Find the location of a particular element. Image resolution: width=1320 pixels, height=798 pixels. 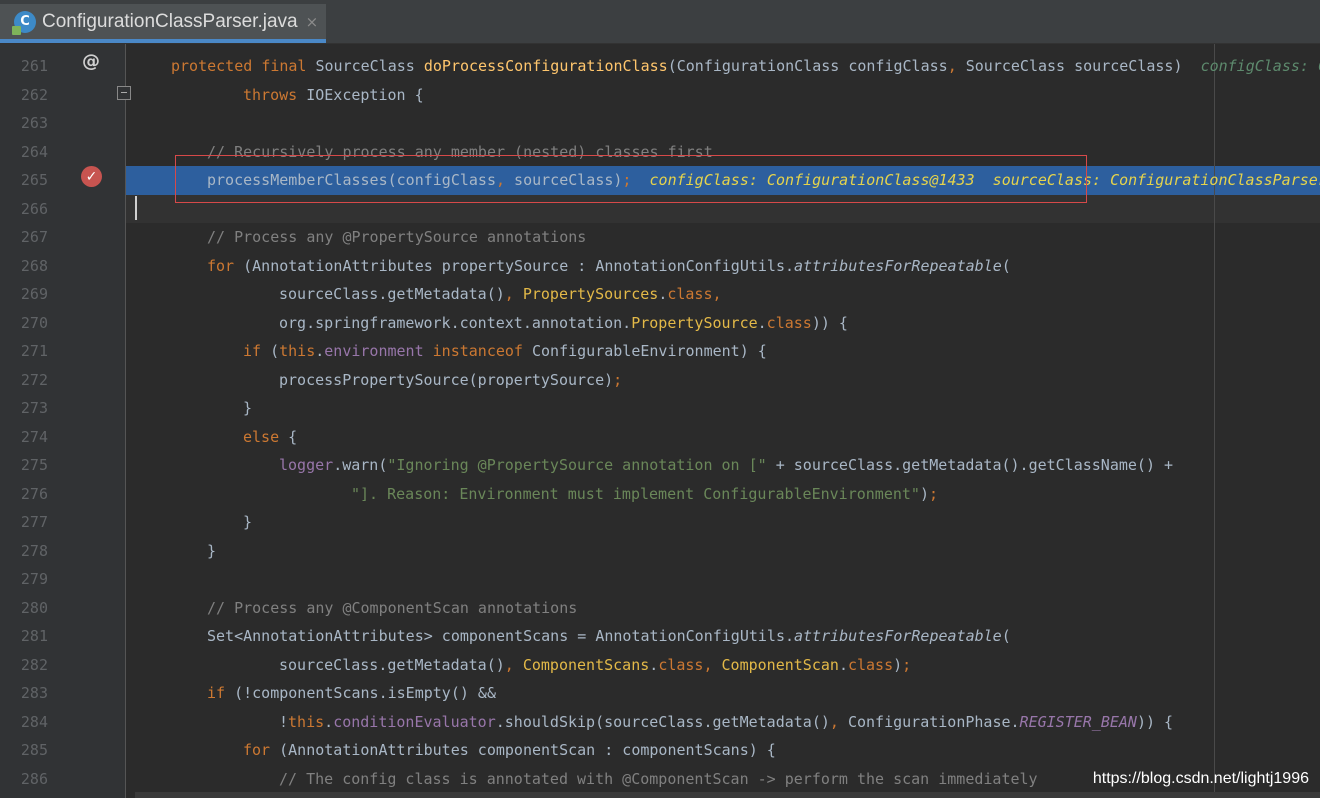

code-token: REGISTER_BEAN is located at coordinates (1078, 721).